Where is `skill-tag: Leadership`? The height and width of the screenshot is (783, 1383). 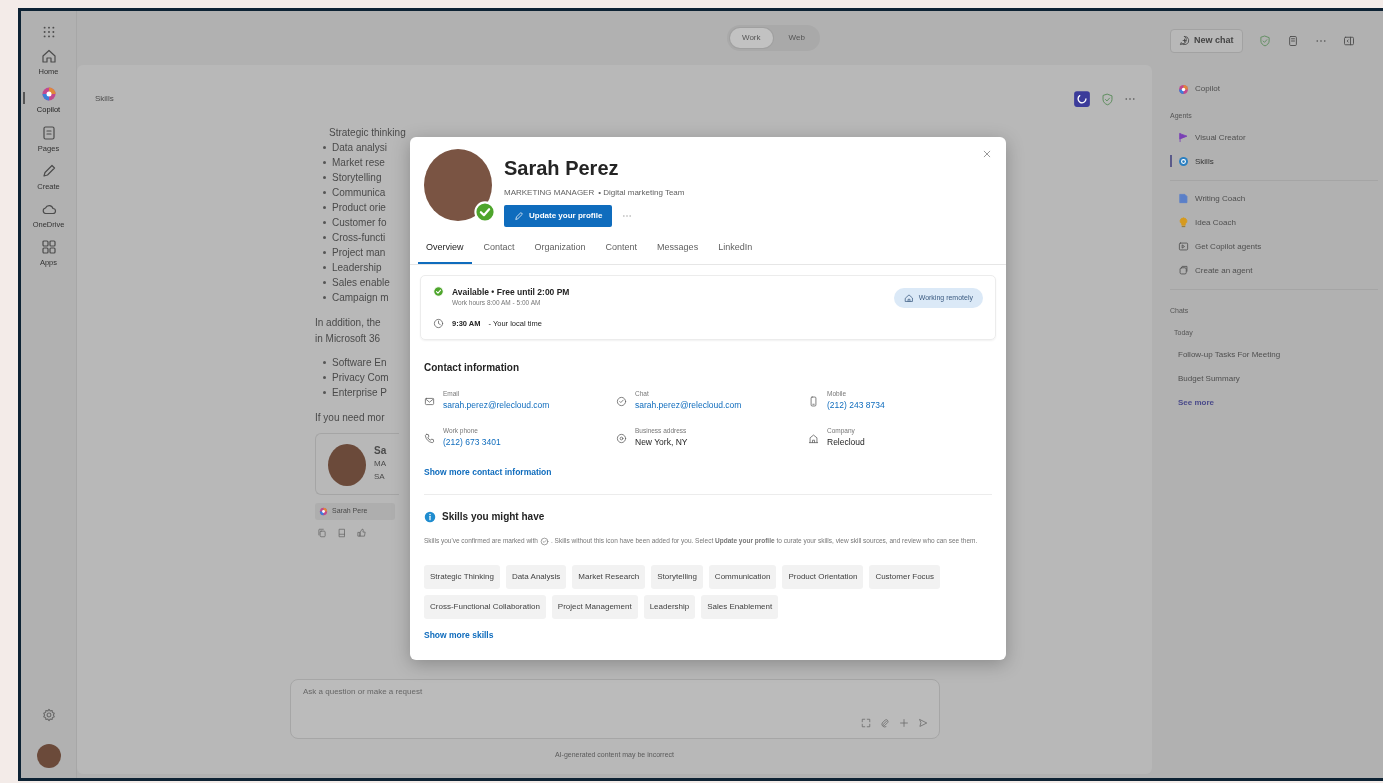
skill-tag: Leadership is located at coordinates (669, 607).